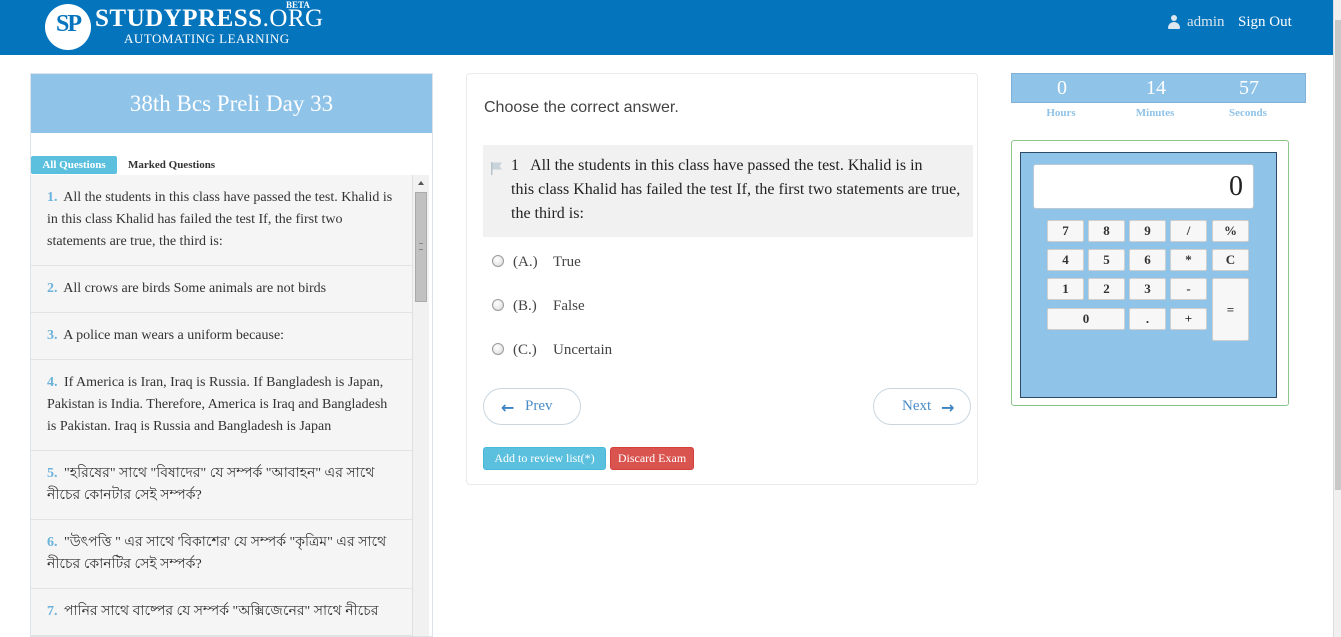  Describe the element at coordinates (1086, 319) in the screenshot. I see `calc-key-0: 0` at that location.